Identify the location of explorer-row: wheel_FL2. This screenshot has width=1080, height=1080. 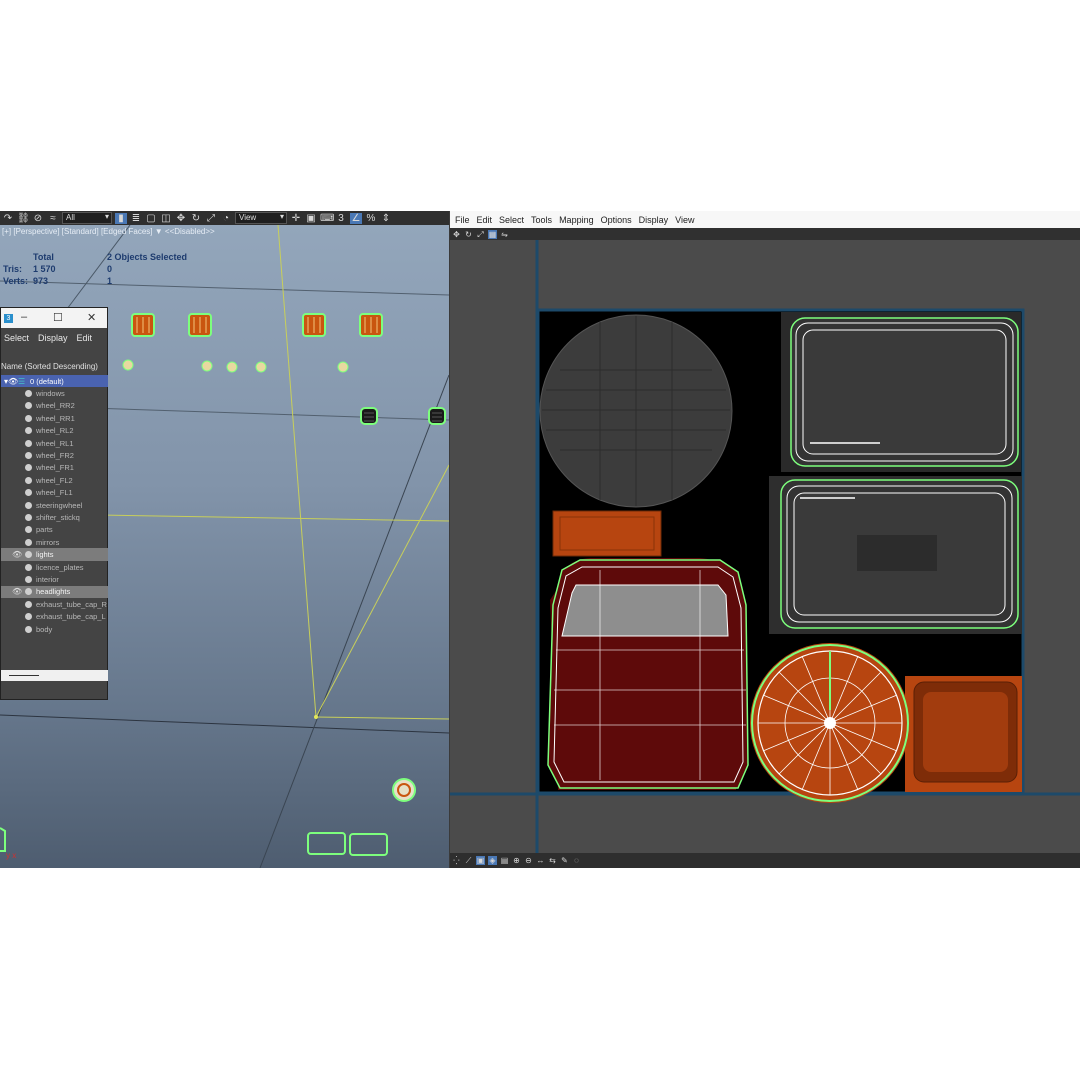
(54, 480).